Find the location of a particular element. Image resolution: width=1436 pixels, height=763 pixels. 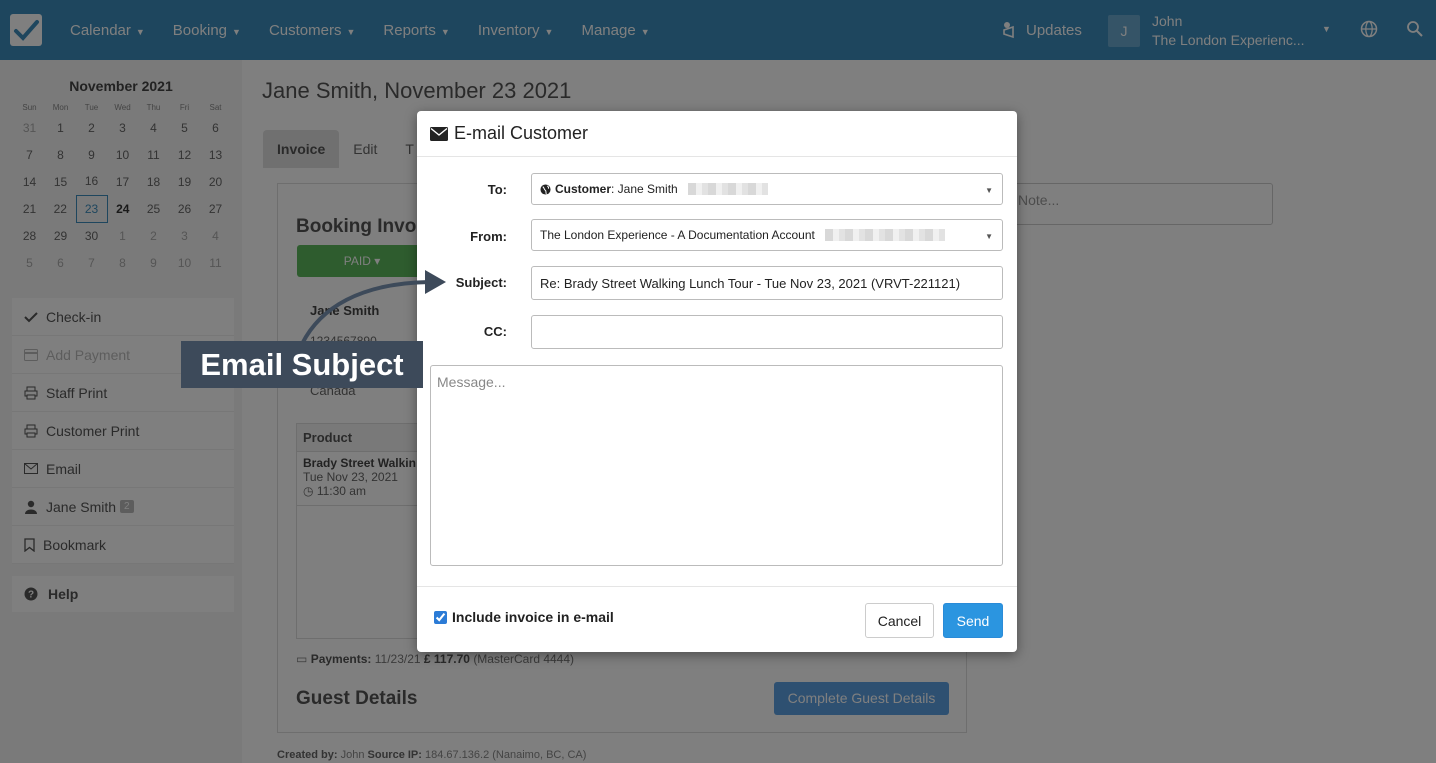

modal-footer: Include invoice in e-mail Cancel Send is located at coordinates (717, 619).